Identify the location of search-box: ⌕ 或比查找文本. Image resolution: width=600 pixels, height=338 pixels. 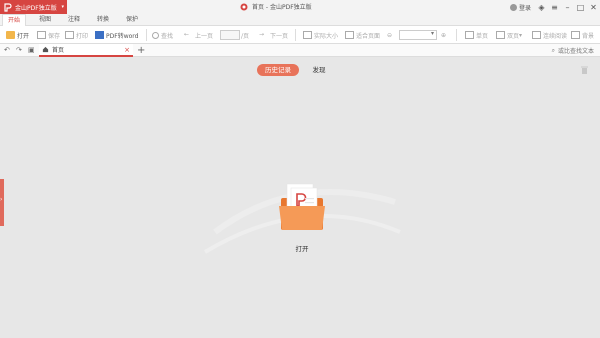
(573, 50).